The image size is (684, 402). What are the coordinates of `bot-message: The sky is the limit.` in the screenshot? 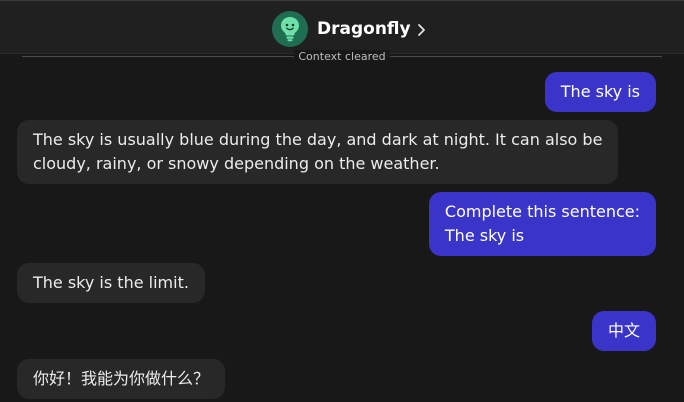 It's located at (111, 283).